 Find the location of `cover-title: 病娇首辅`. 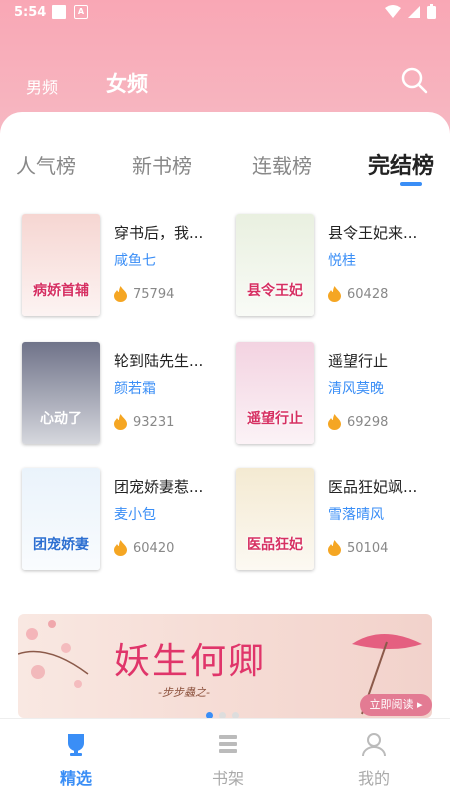

cover-title: 病娇首辅 is located at coordinates (61, 291).